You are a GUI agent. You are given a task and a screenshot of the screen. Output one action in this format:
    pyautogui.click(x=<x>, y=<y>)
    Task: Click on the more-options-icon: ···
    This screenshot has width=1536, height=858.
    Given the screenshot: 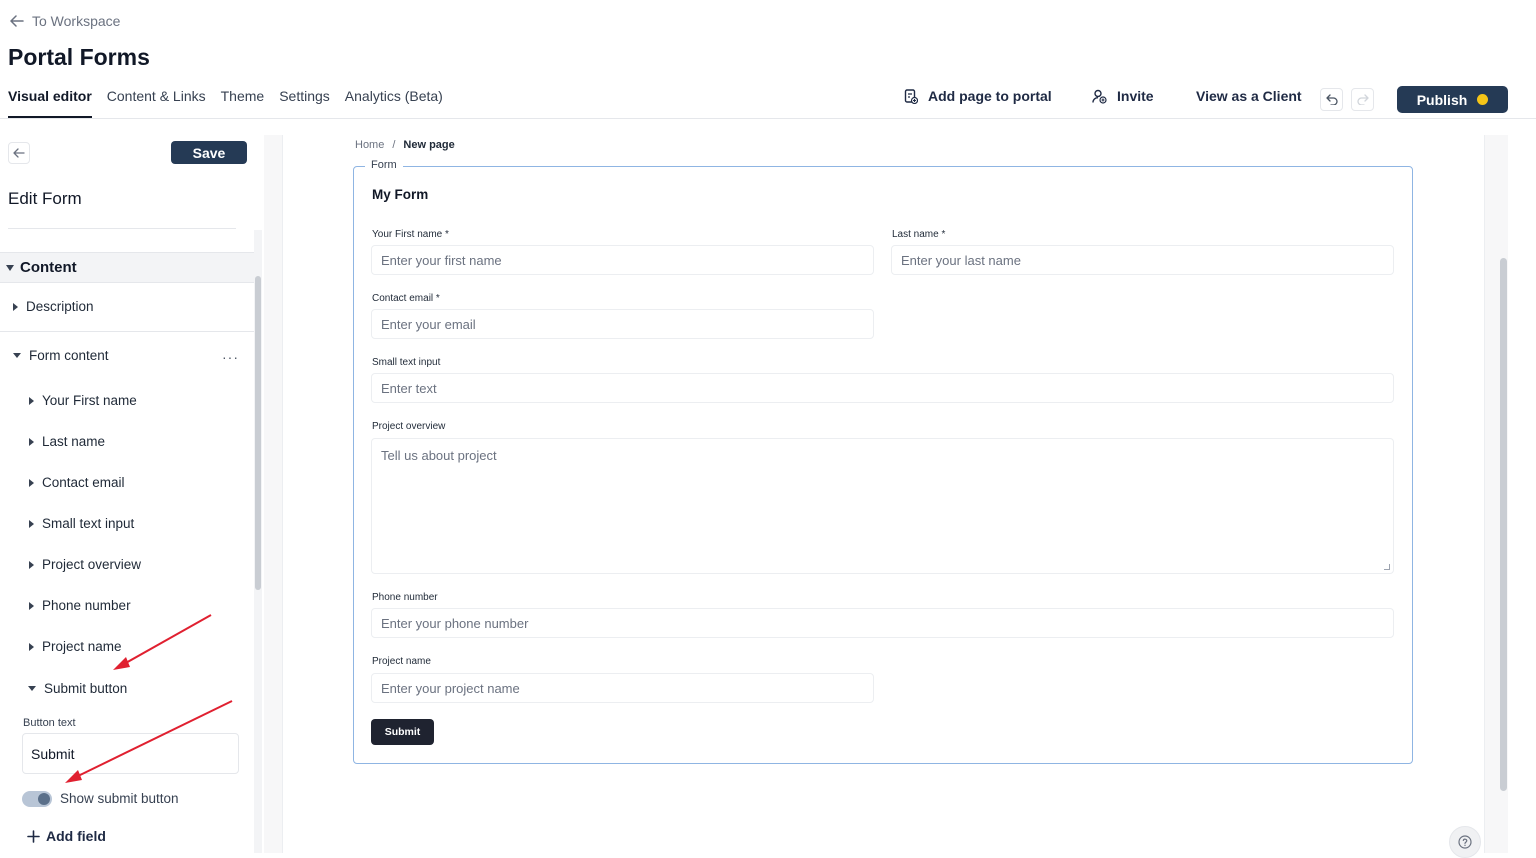 What is the action you would take?
    pyautogui.click(x=230, y=357)
    